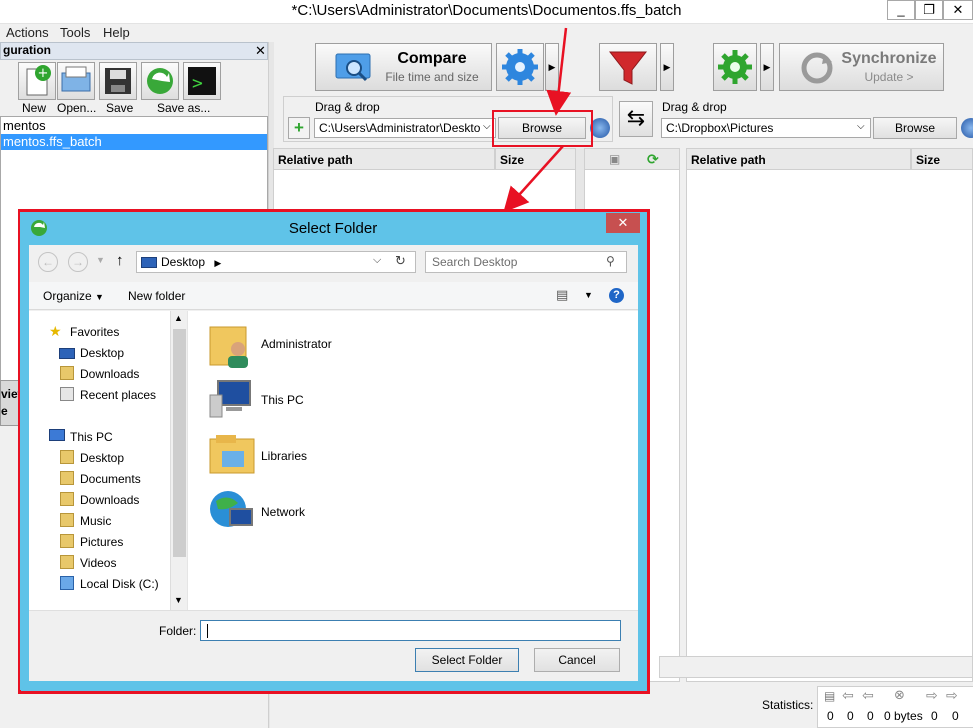 This screenshot has height=728, width=973. Describe the element at coordinates (118, 395) in the screenshot. I see `nav-fav-recent-places: Recent places` at that location.